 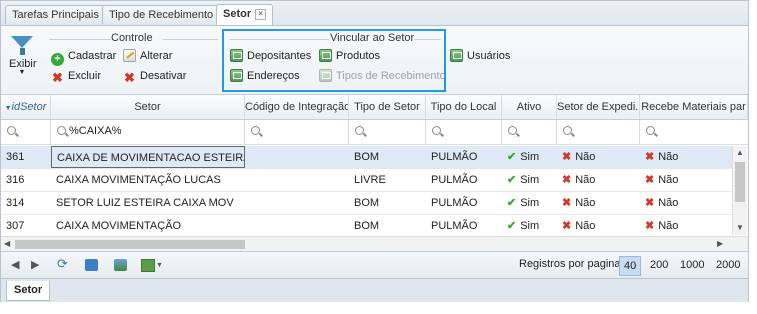 What do you see at coordinates (740, 227) in the screenshot?
I see `scroll-down-icon: ▼` at bounding box center [740, 227].